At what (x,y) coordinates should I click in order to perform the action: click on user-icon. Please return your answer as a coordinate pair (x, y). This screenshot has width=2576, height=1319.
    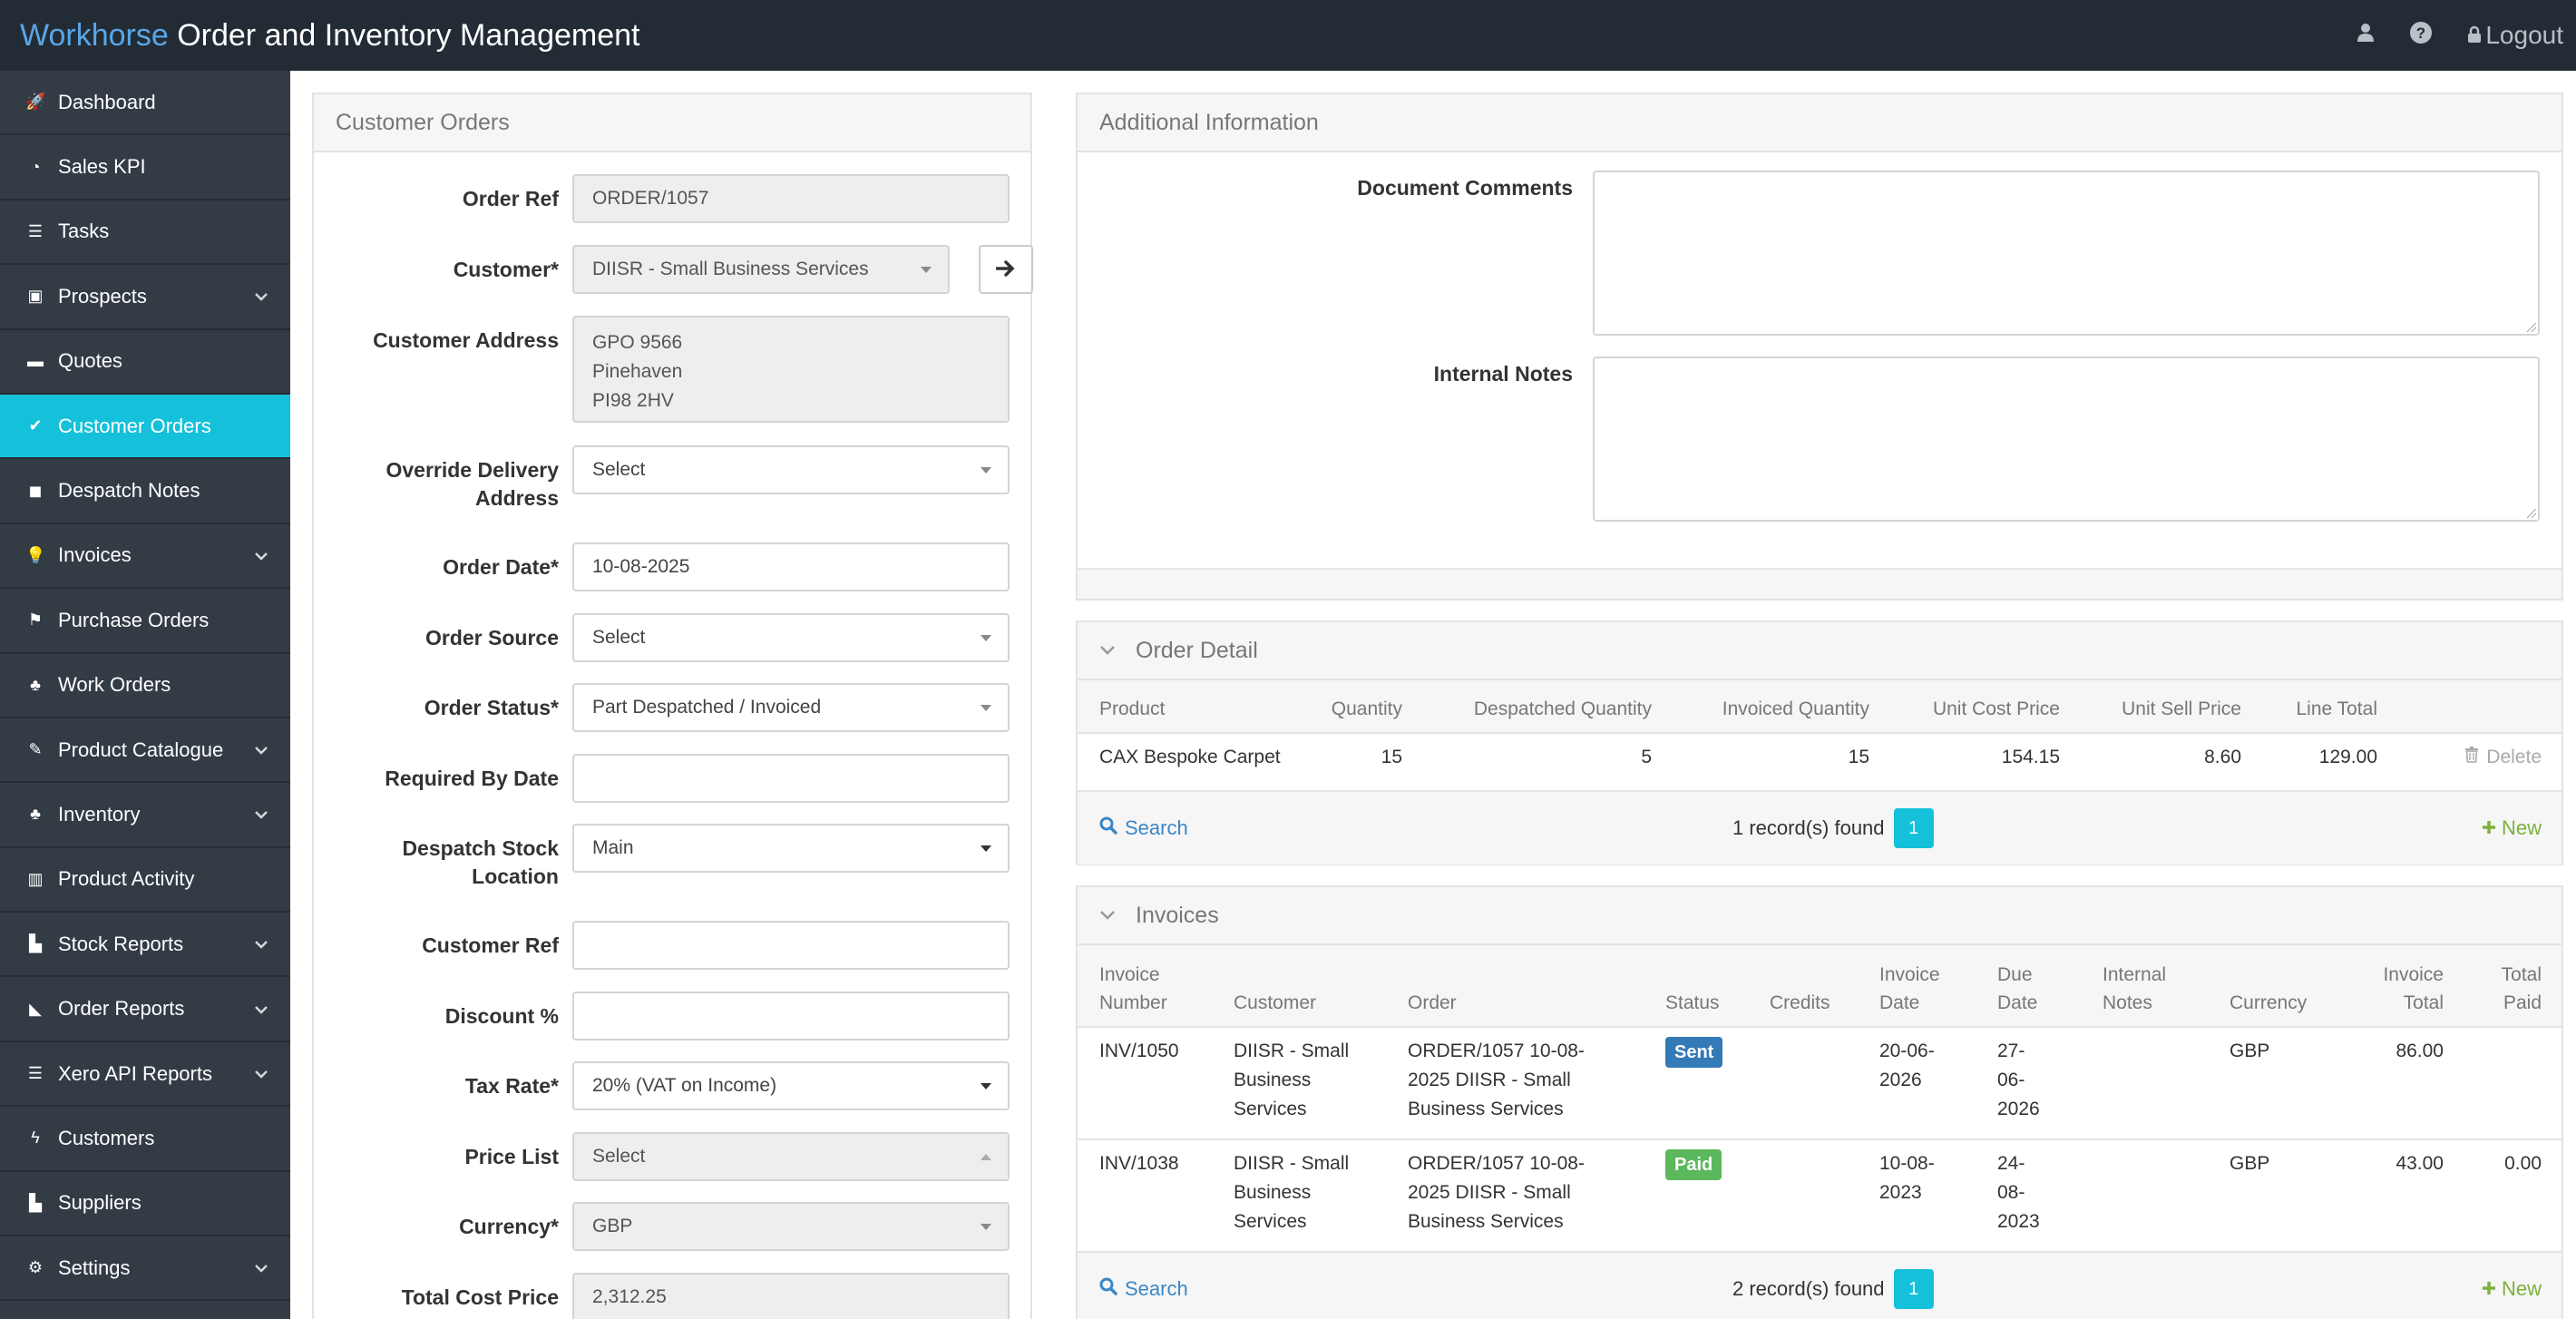
    Looking at the image, I should click on (2365, 36).